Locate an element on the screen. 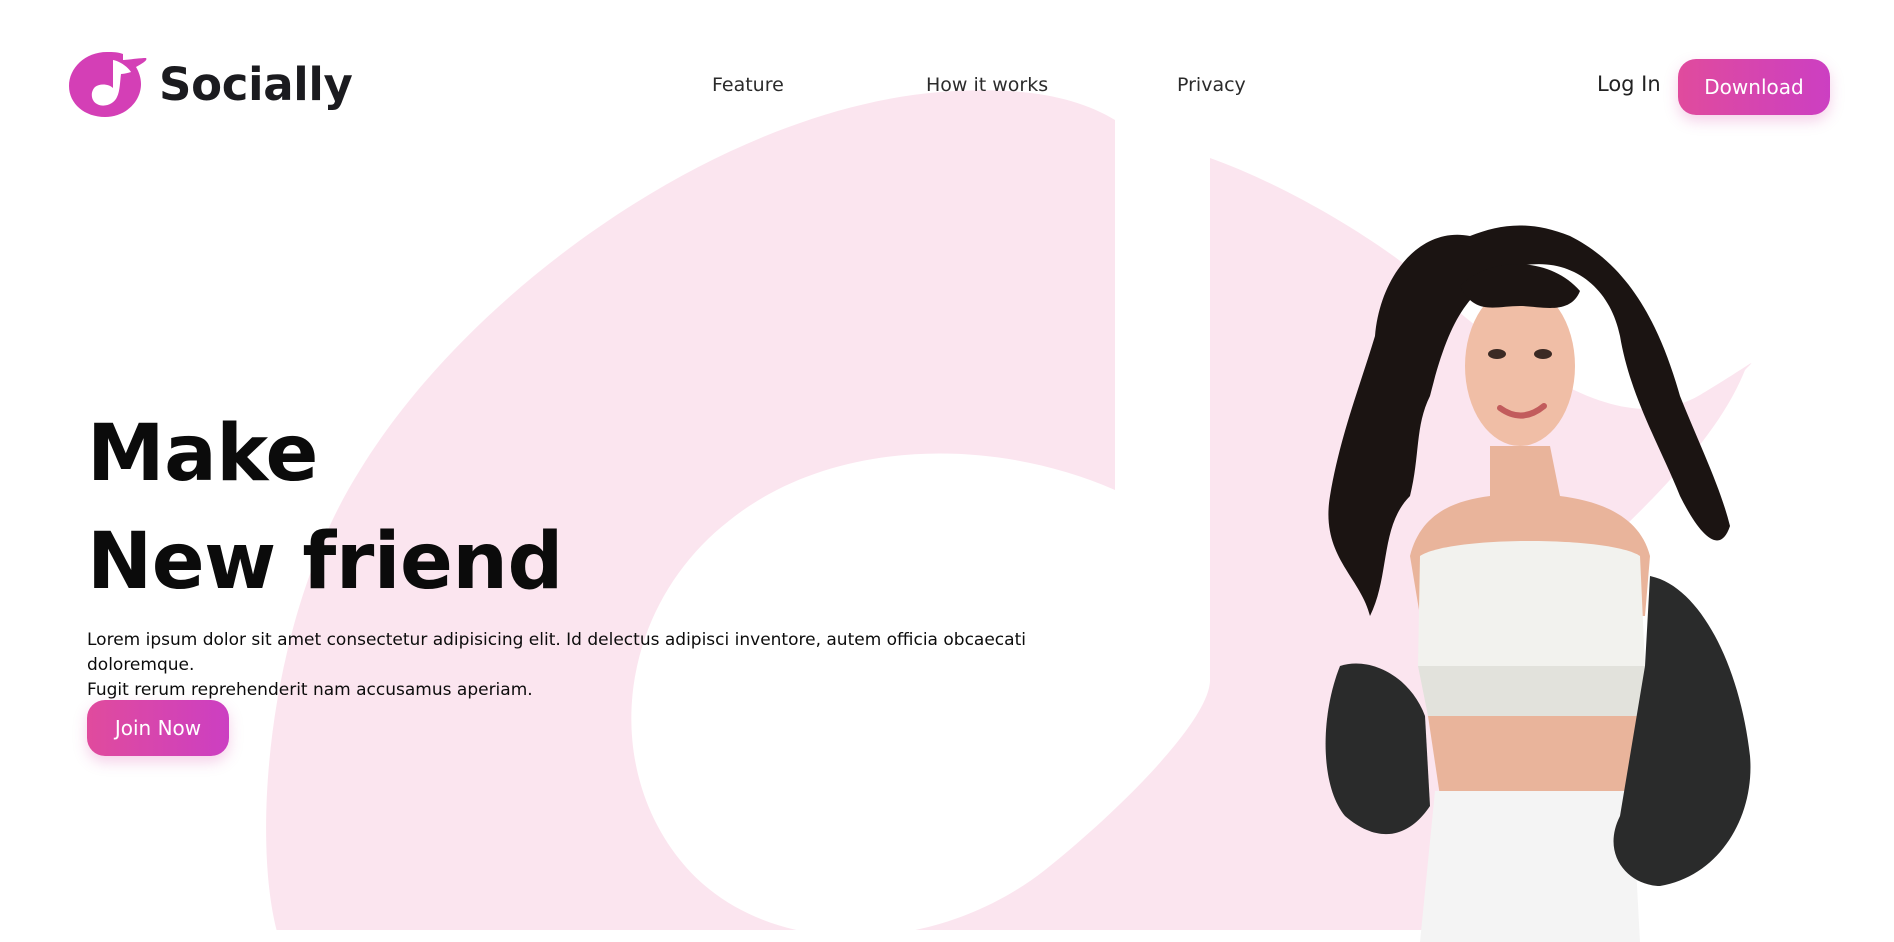 Image resolution: width=1894 pixels, height=942 pixels. hero-heading-line1: Make is located at coordinates (202, 454).